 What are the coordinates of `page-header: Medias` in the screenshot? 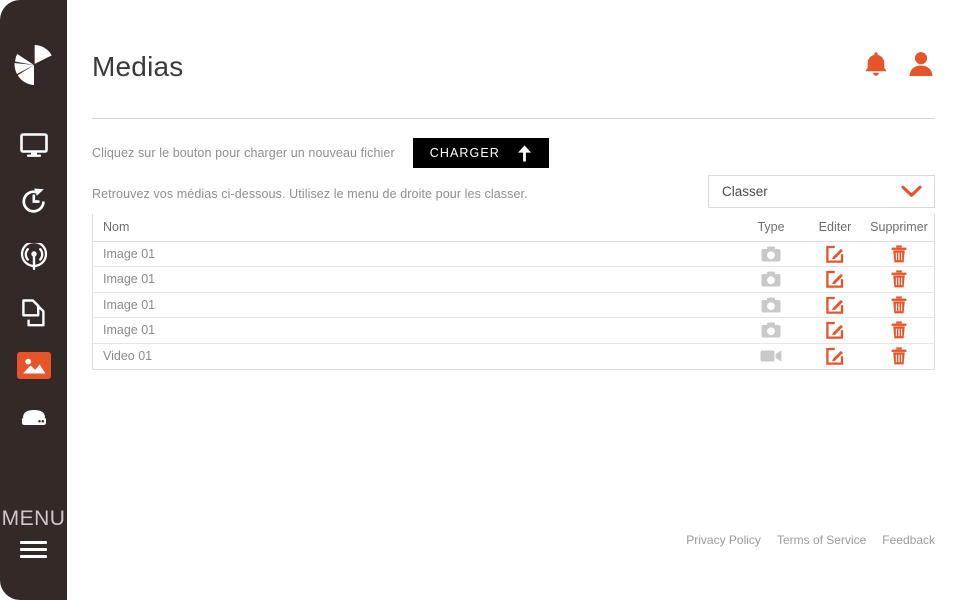 It's located at (513, 66).